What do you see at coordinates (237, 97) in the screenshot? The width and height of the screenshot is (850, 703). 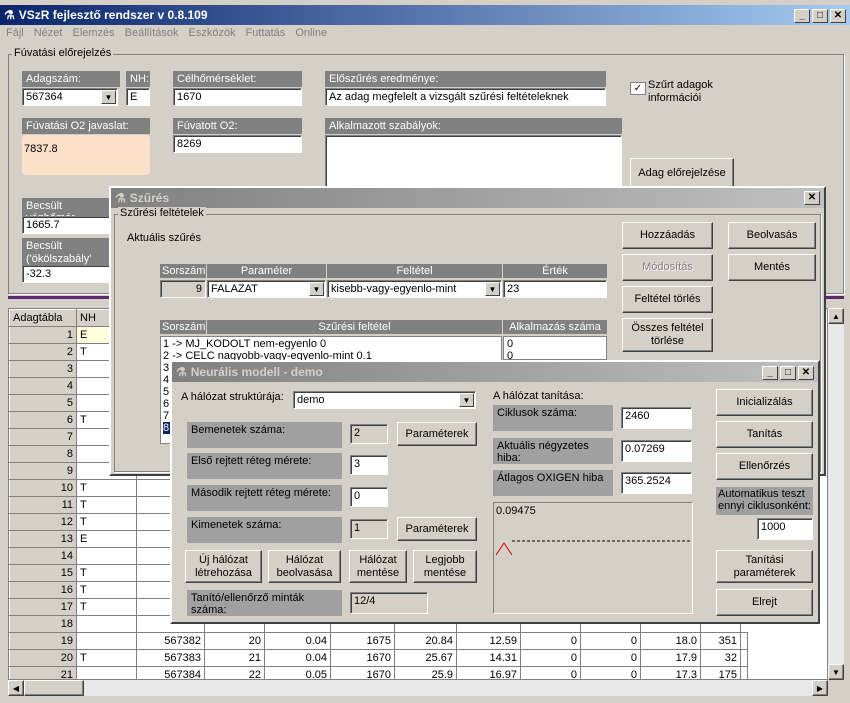 I see `celhom-field: 1670` at bounding box center [237, 97].